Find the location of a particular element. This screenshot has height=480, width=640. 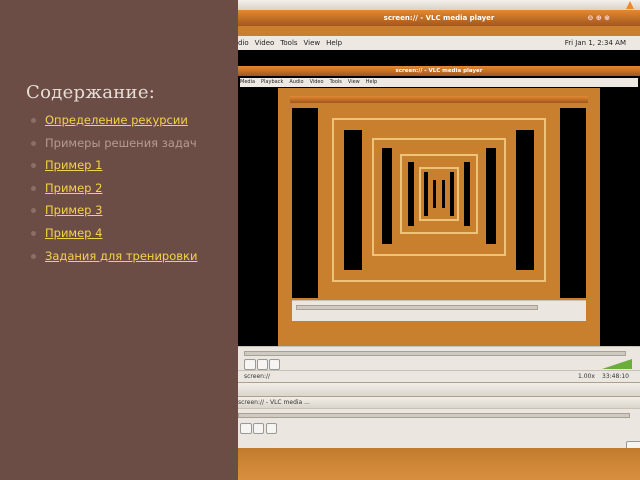

menu-item: Tools is located at coordinates (288, 43).